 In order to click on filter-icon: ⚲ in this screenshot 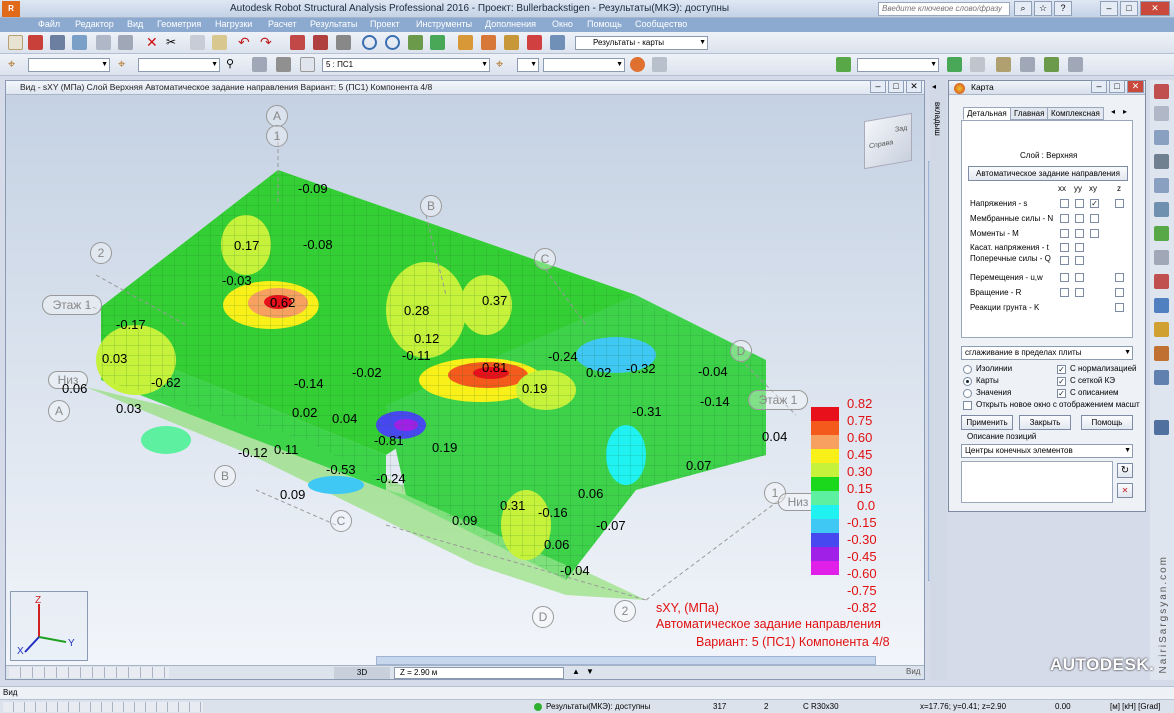, I will do `click(233, 64)`.